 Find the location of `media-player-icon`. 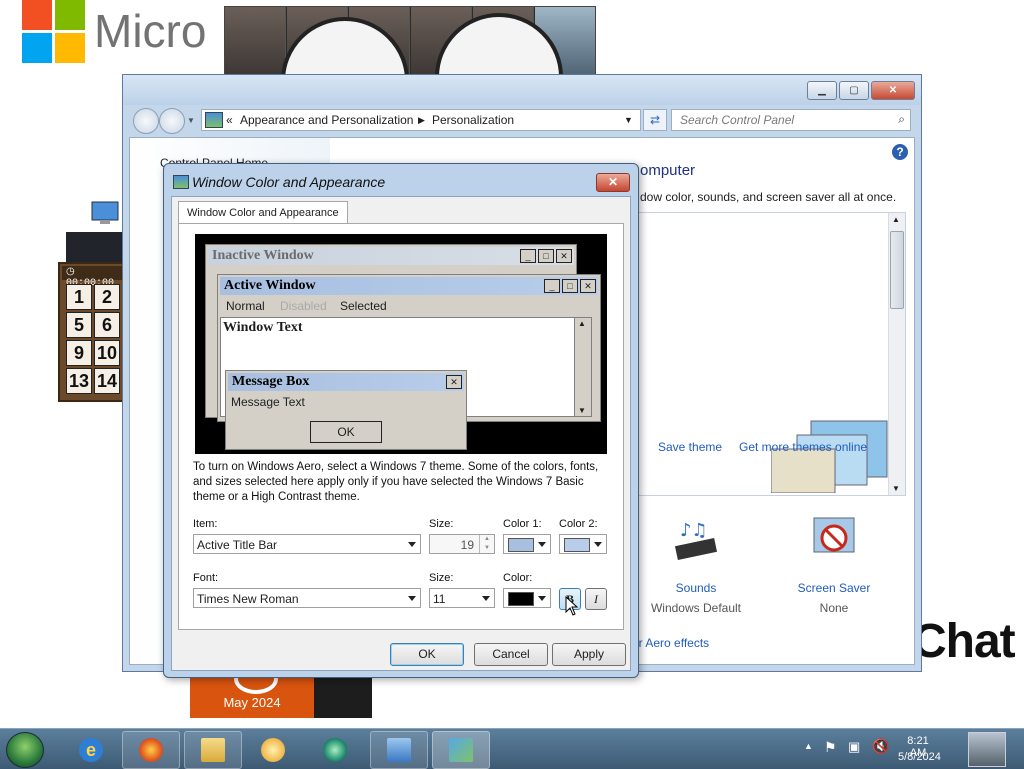

media-player-icon is located at coordinates (273, 750).